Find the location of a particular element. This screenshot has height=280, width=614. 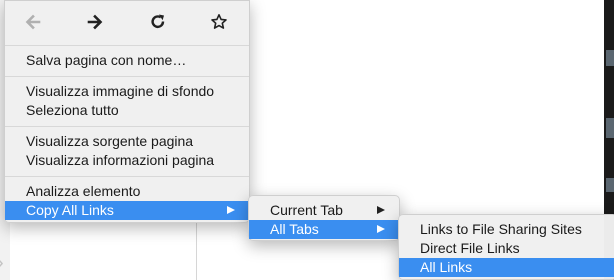

menu-item-select-all: Seleziona tutto is located at coordinates (127, 110).